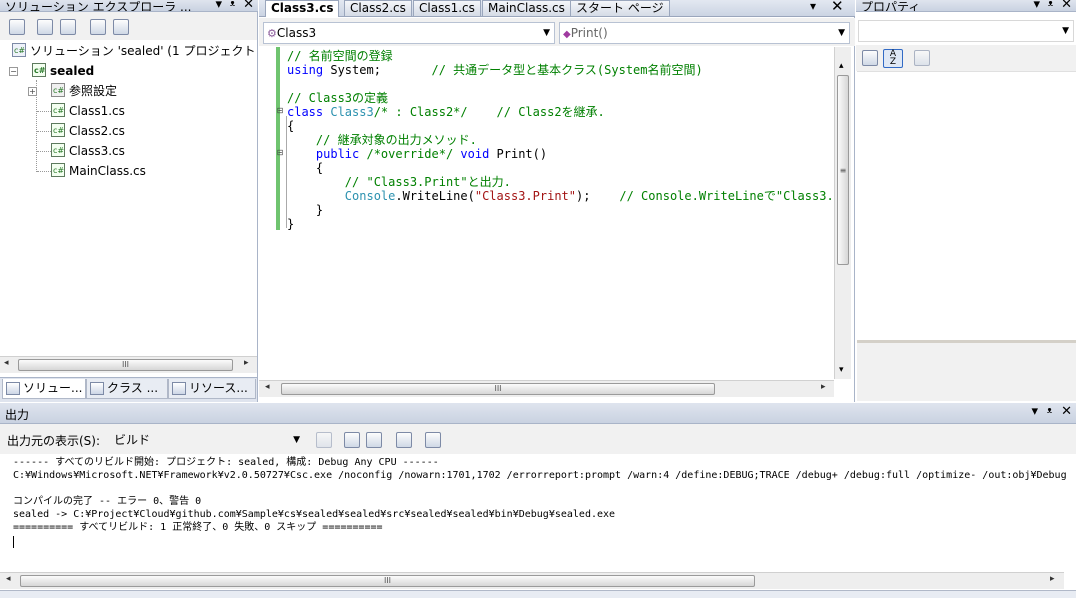  I want to click on member-combo: ◆Print() ▼, so click(704, 33).